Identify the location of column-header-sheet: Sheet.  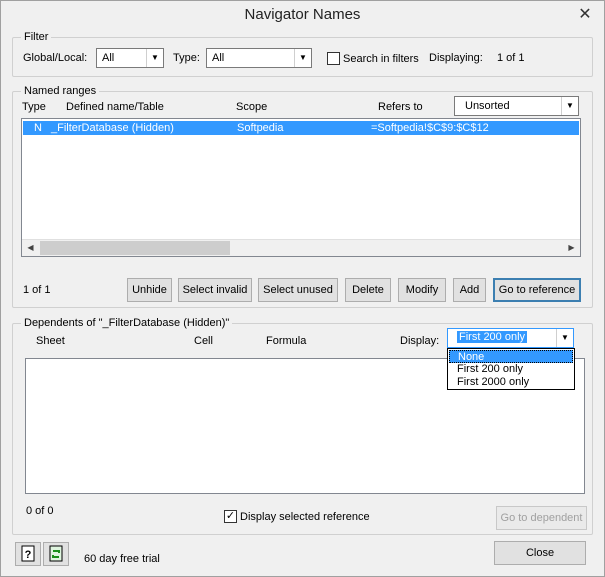
(50, 341).